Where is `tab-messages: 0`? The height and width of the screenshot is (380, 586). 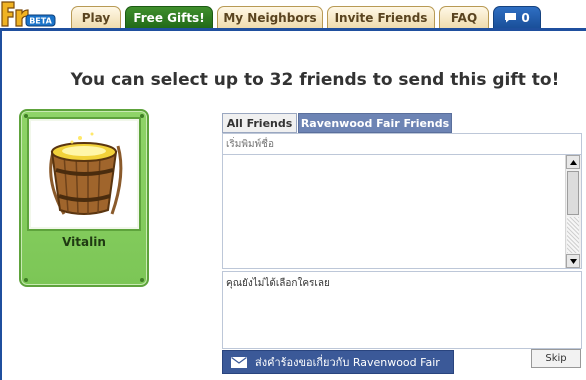 tab-messages: 0 is located at coordinates (517, 17).